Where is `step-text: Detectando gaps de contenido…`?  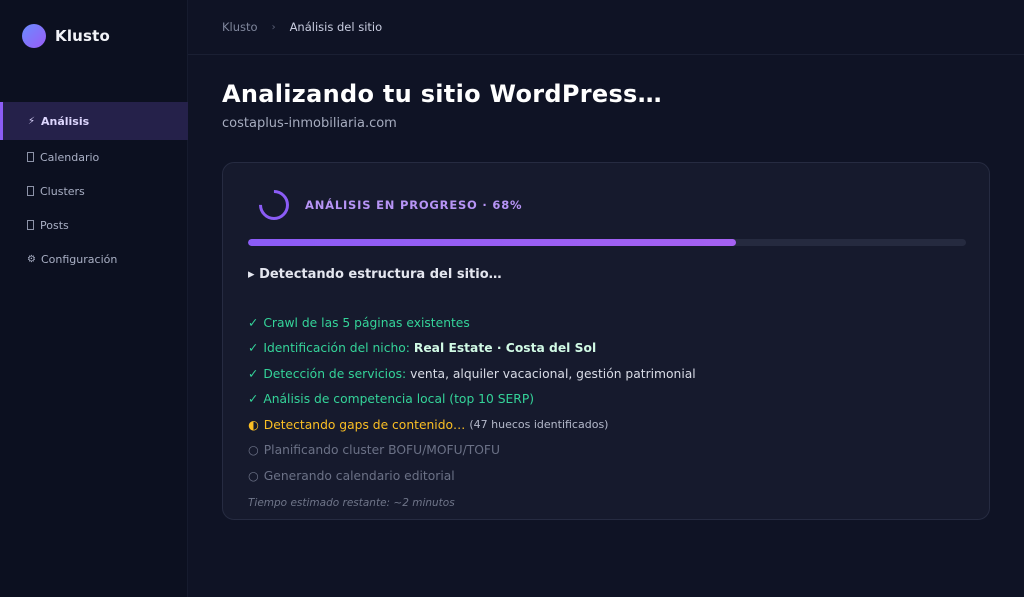
step-text: Detectando gaps de contenido… is located at coordinates (364, 424).